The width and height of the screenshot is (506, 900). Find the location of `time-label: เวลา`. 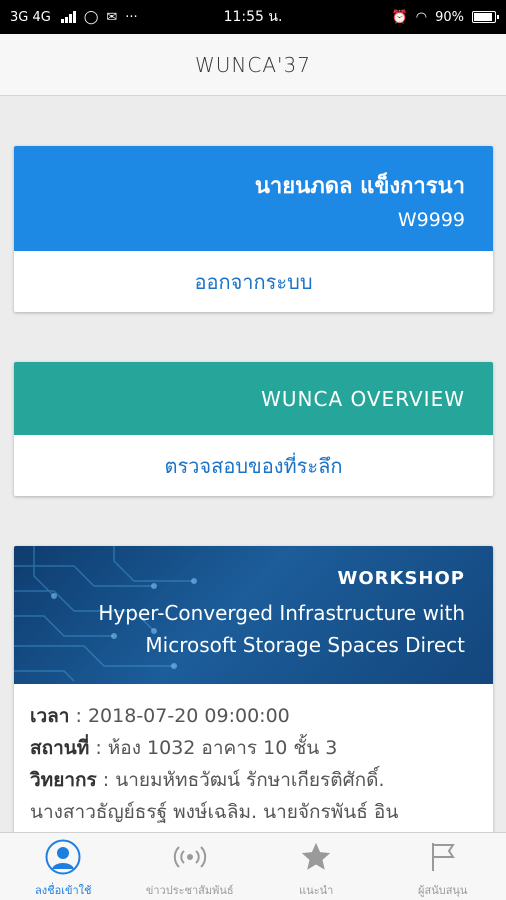

time-label: เวลา is located at coordinates (50, 716).